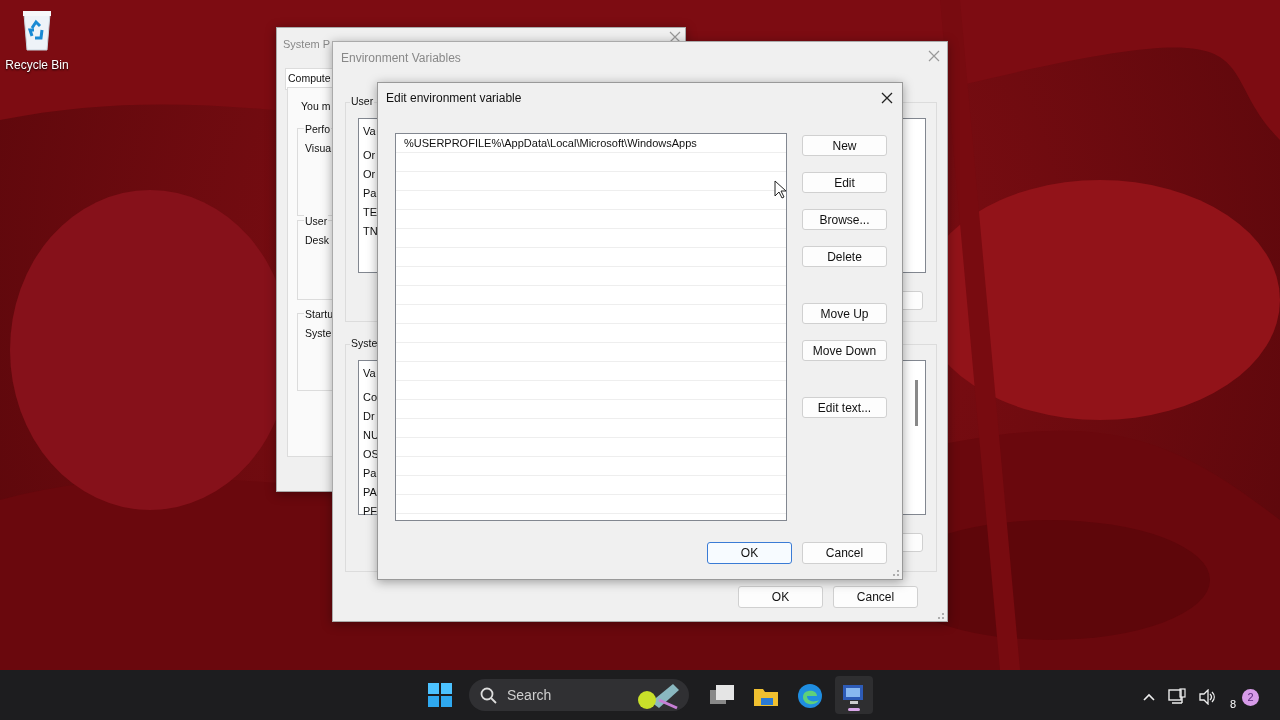  Describe the element at coordinates (844, 350) in the screenshot. I see `dialog-button: Move Down` at that location.